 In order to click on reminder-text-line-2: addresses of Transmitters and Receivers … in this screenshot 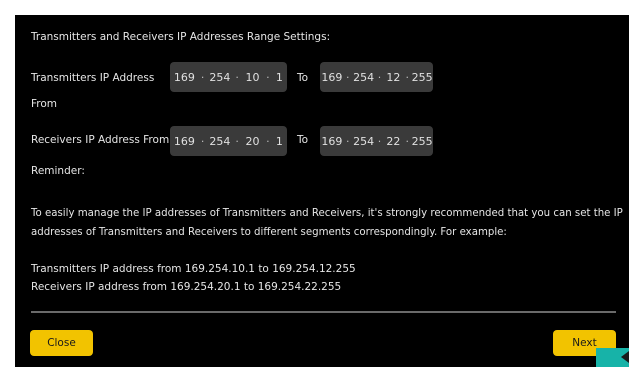, I will do `click(269, 232)`.